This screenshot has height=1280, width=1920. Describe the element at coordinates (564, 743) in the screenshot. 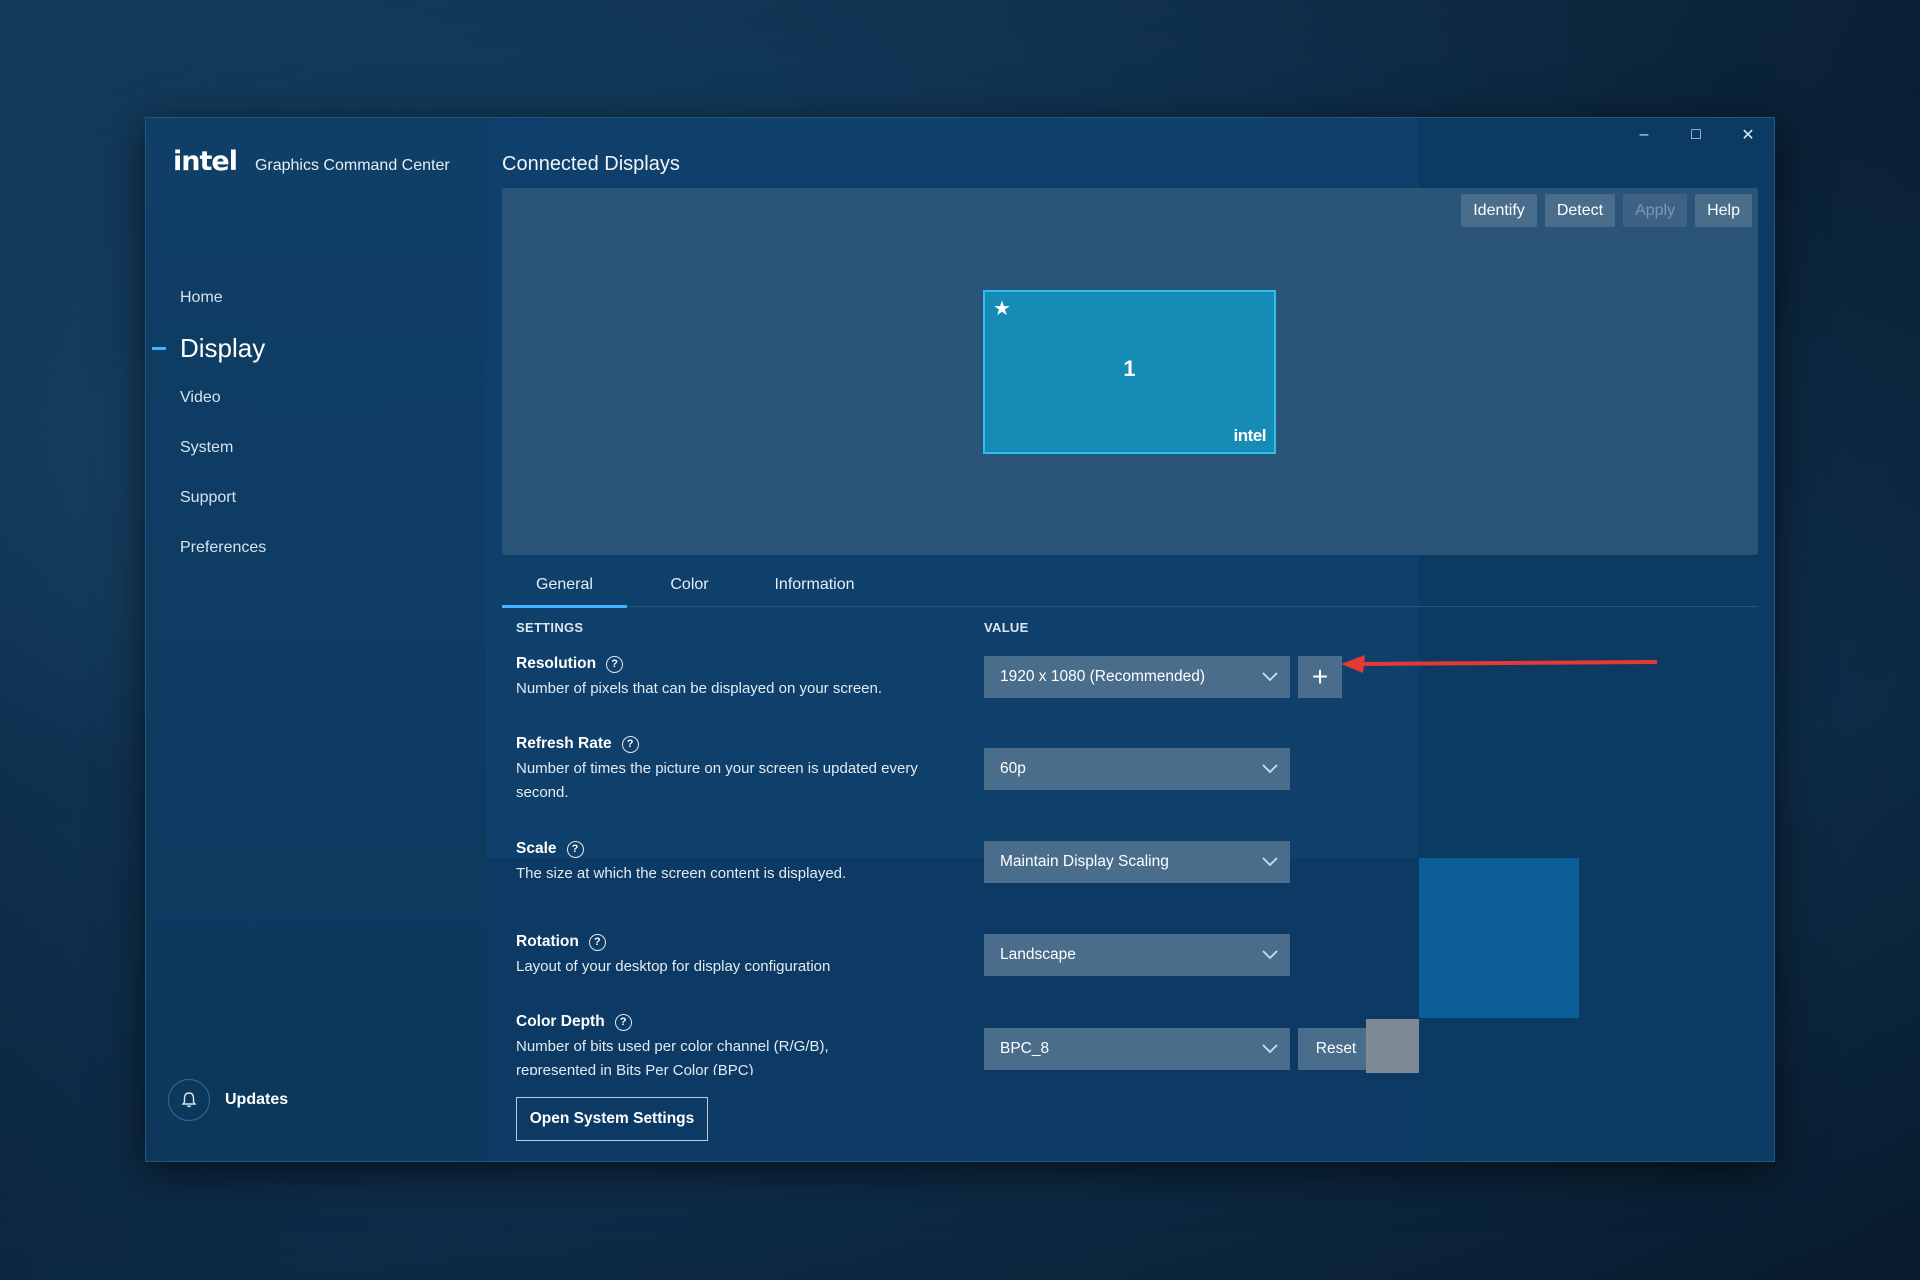

I see `setting-name: Refresh Rate` at that location.